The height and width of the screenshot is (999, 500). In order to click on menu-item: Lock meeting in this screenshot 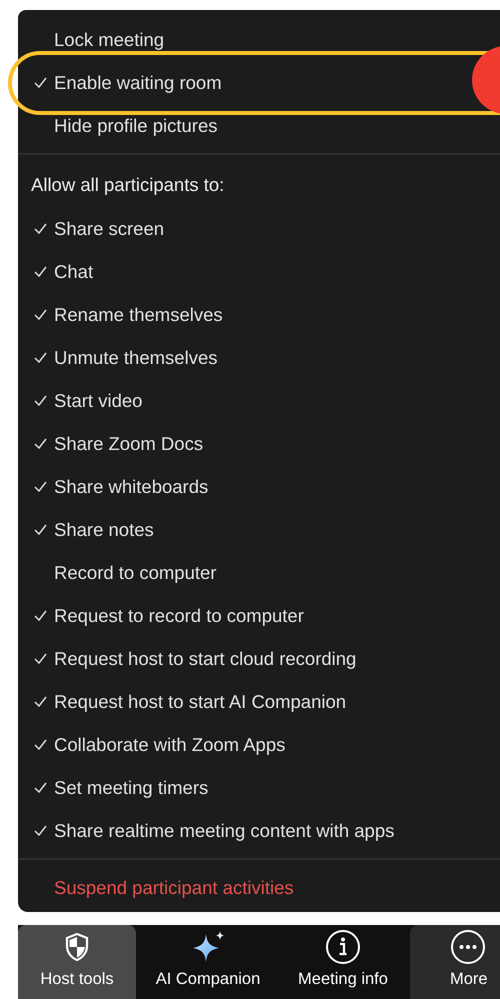, I will do `click(91, 39)`.